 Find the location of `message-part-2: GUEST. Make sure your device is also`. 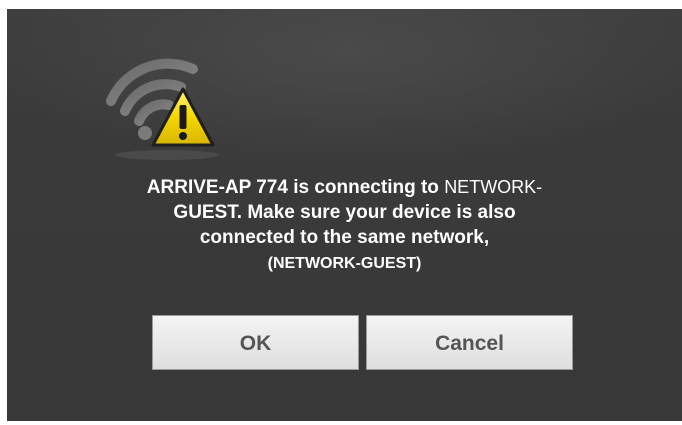

message-part-2: GUEST. Make sure your device is also is located at coordinates (344, 212).